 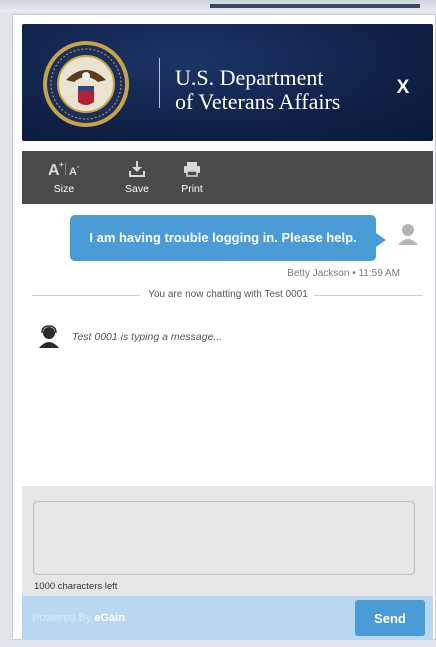 What do you see at coordinates (192, 169) in the screenshot?
I see `printer-icon` at bounding box center [192, 169].